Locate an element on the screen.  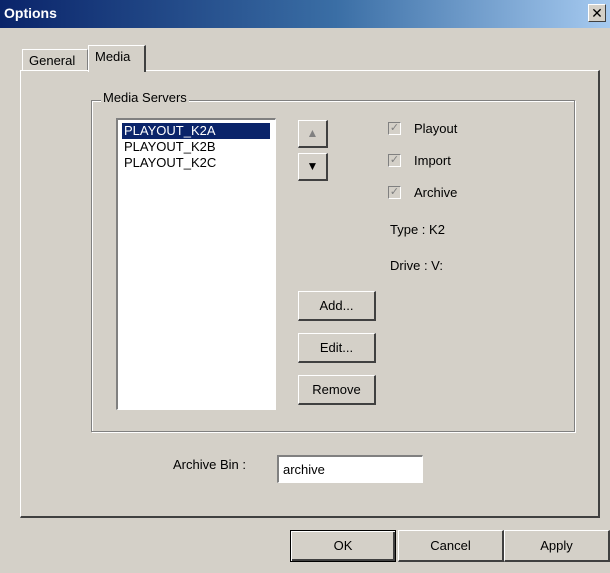
tab-media: Media is located at coordinates (117, 58).